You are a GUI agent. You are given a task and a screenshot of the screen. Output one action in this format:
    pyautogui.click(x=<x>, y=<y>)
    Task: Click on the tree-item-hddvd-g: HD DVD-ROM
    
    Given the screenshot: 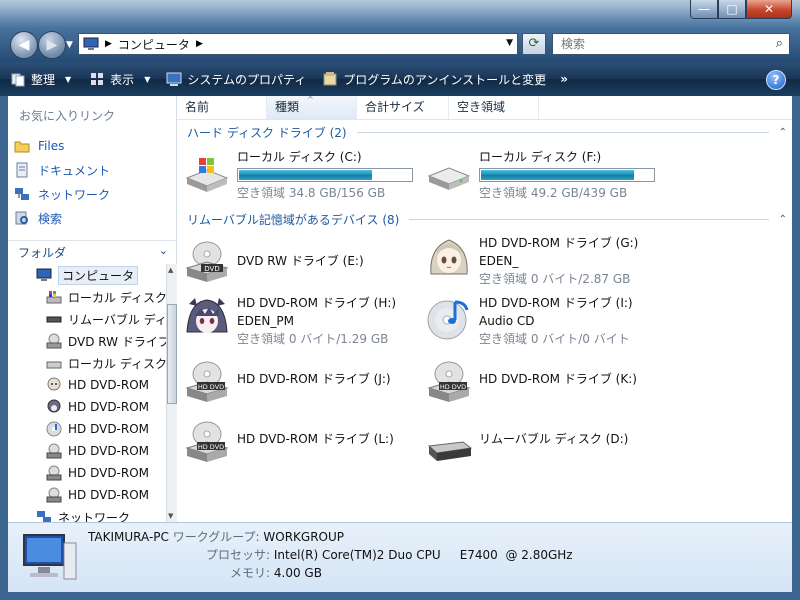 What is the action you would take?
    pyautogui.click(x=97, y=385)
    